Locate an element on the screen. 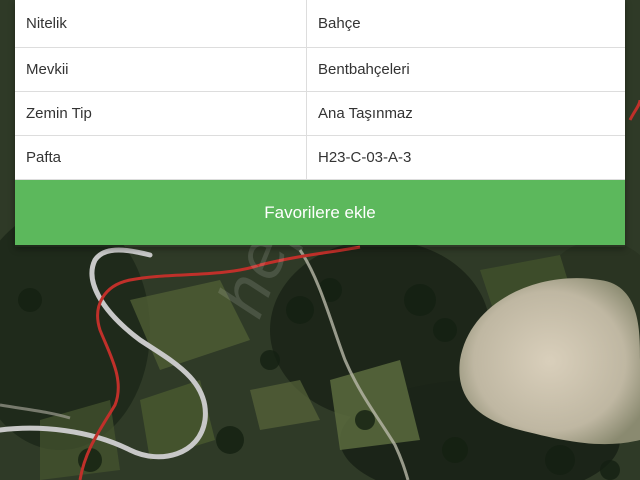  row-label-nitelik: Nitelik is located at coordinates (161, 24).